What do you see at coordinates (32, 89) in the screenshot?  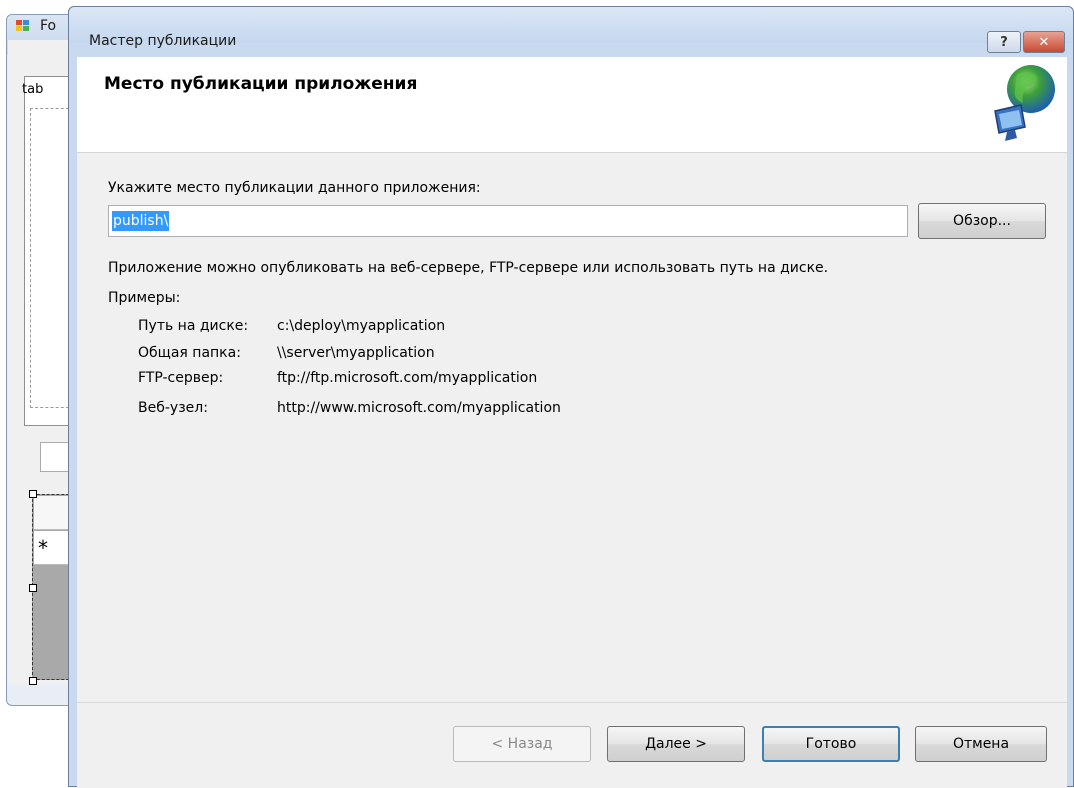 I see `background-tab-label: tab` at bounding box center [32, 89].